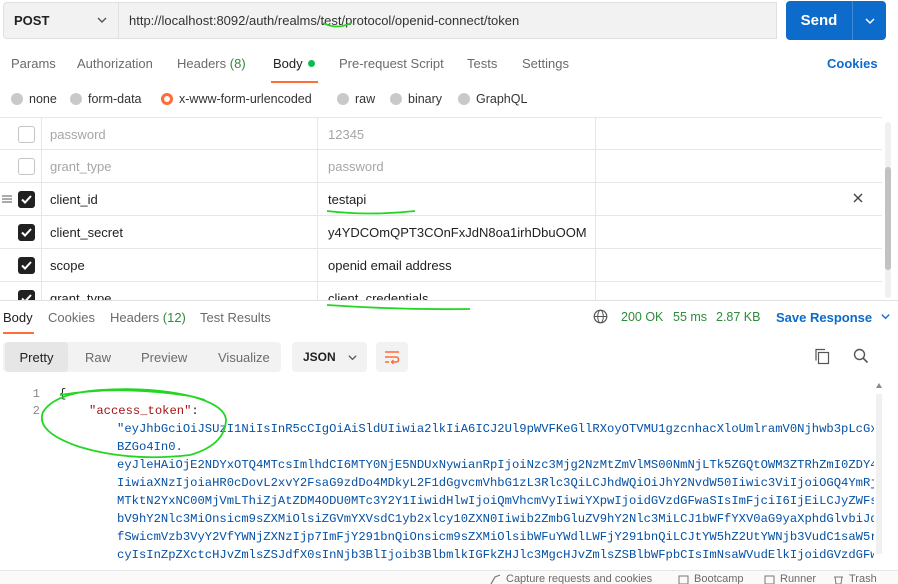 The image size is (898, 584). I want to click on param-value: openid email address, so click(456, 265).